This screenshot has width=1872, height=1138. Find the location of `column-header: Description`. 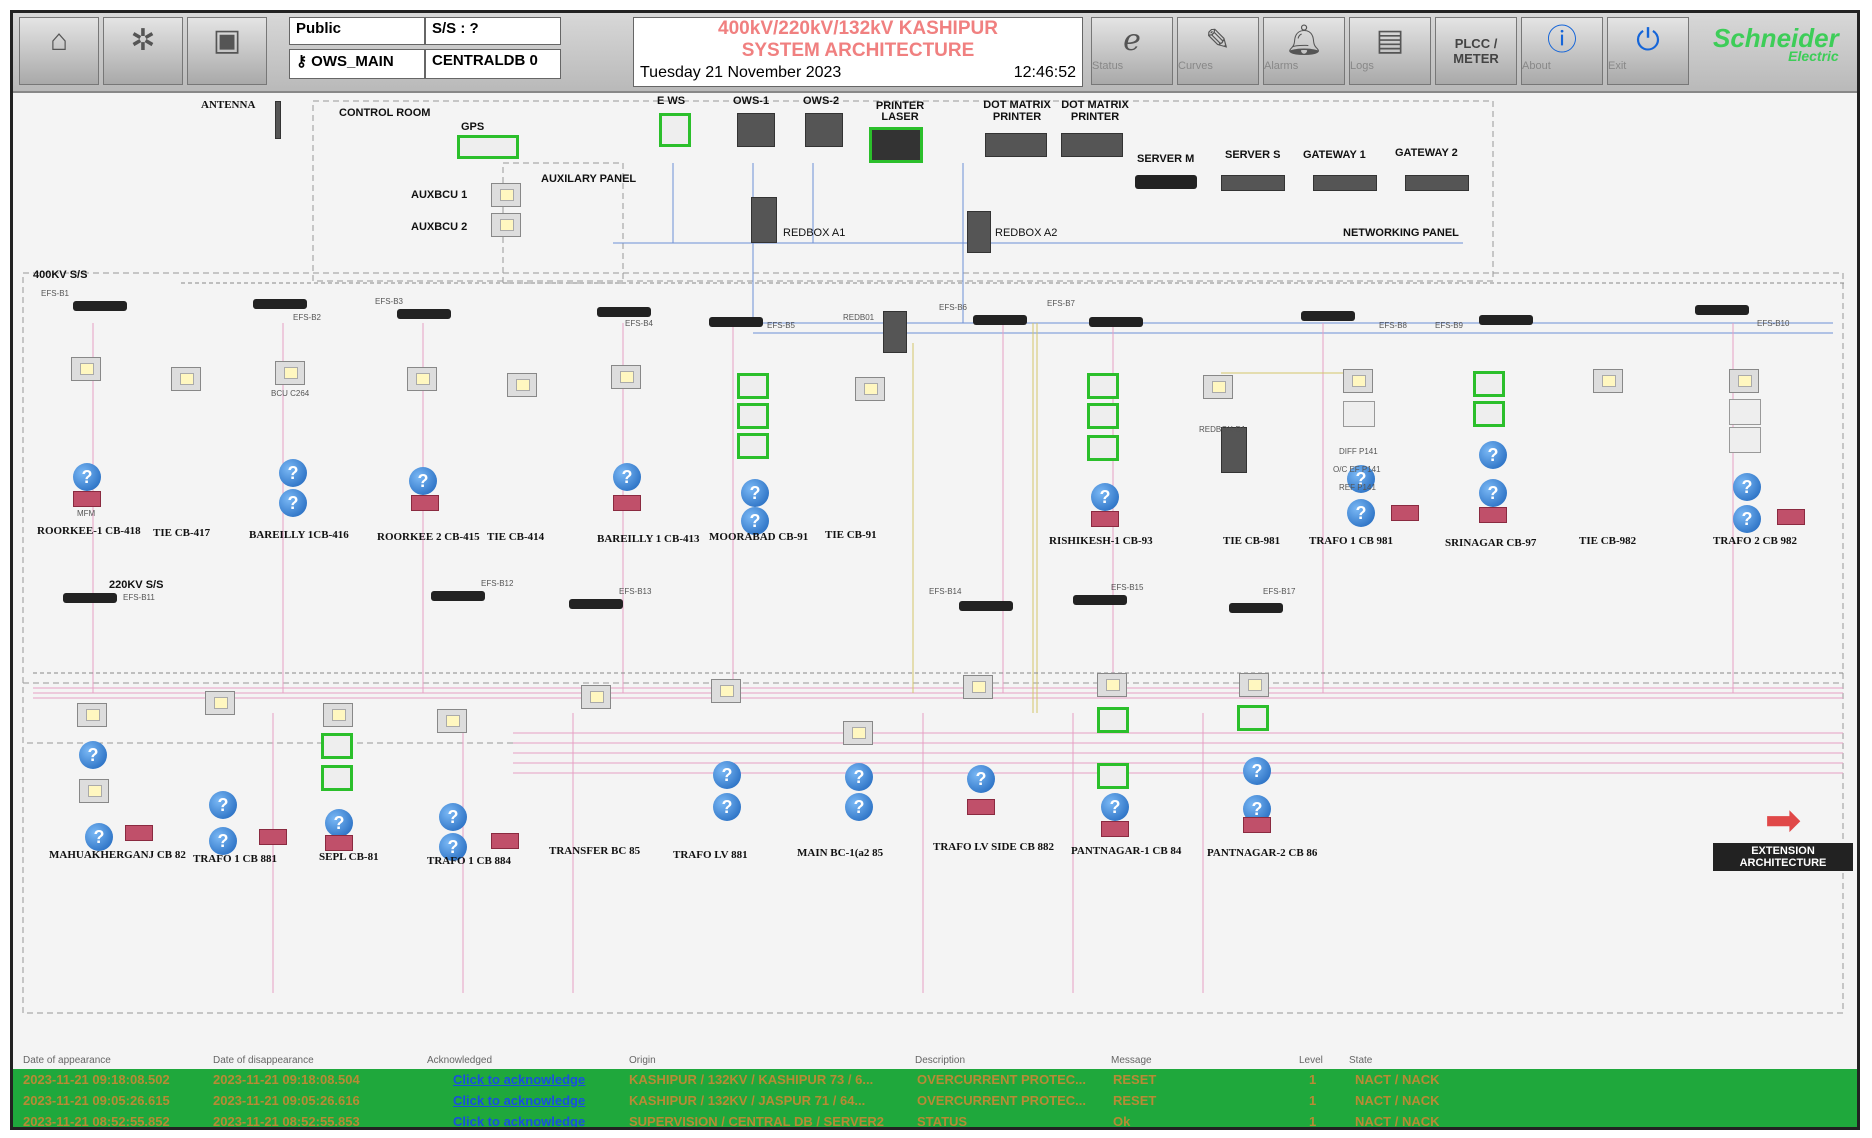

column-header: Description is located at coordinates (940, 1060).